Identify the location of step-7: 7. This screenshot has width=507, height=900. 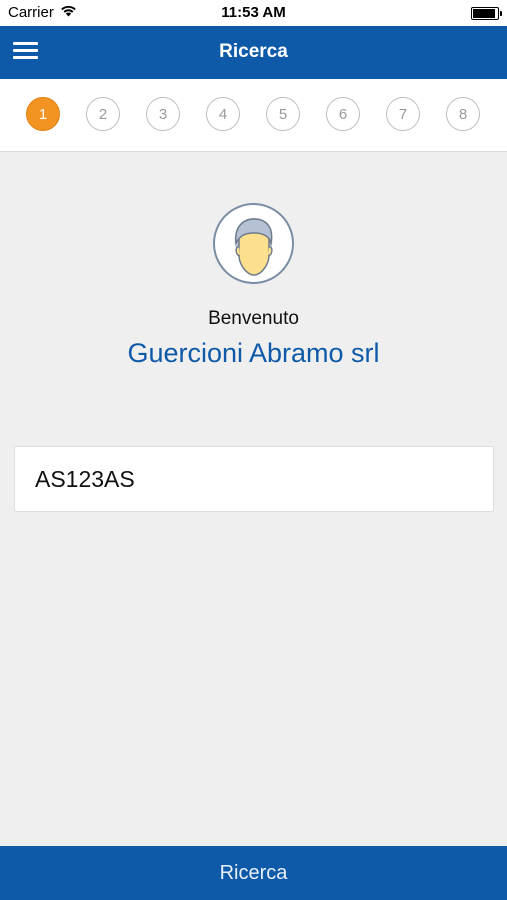
(403, 114).